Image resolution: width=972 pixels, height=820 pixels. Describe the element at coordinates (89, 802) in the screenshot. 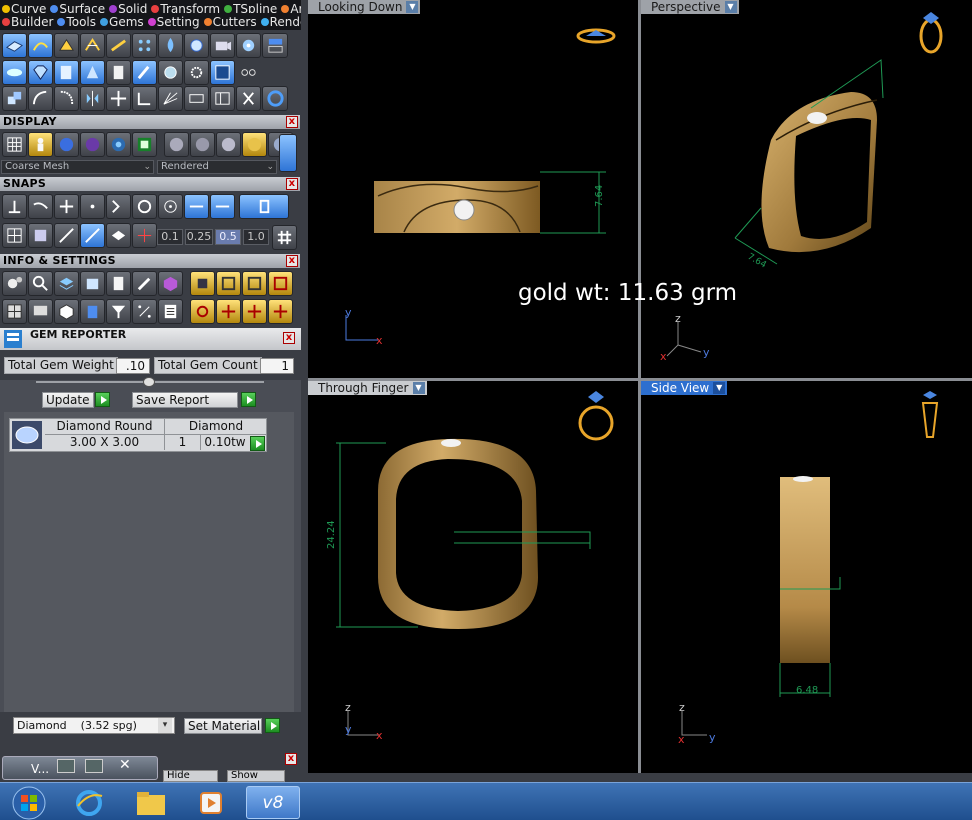

I see `taskbar-browser` at that location.